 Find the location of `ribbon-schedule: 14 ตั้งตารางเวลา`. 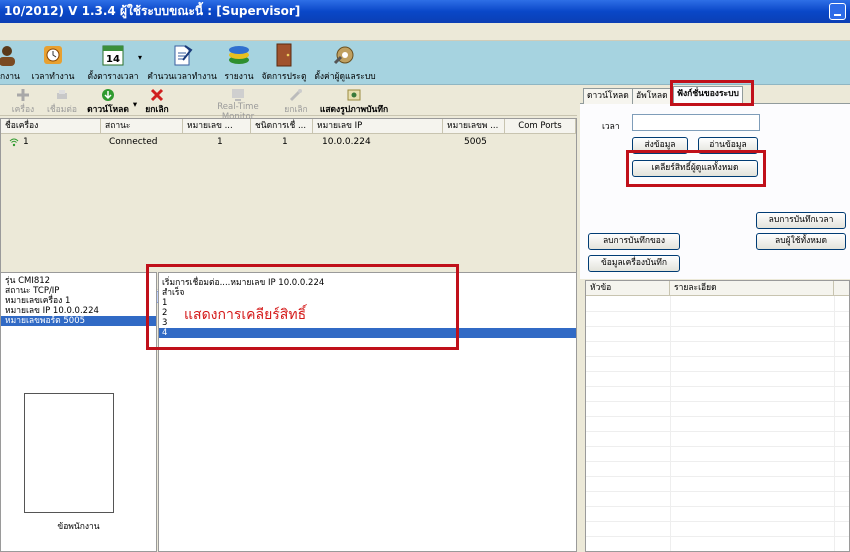

ribbon-schedule: 14 ตั้งตารางเวลา is located at coordinates (113, 64).